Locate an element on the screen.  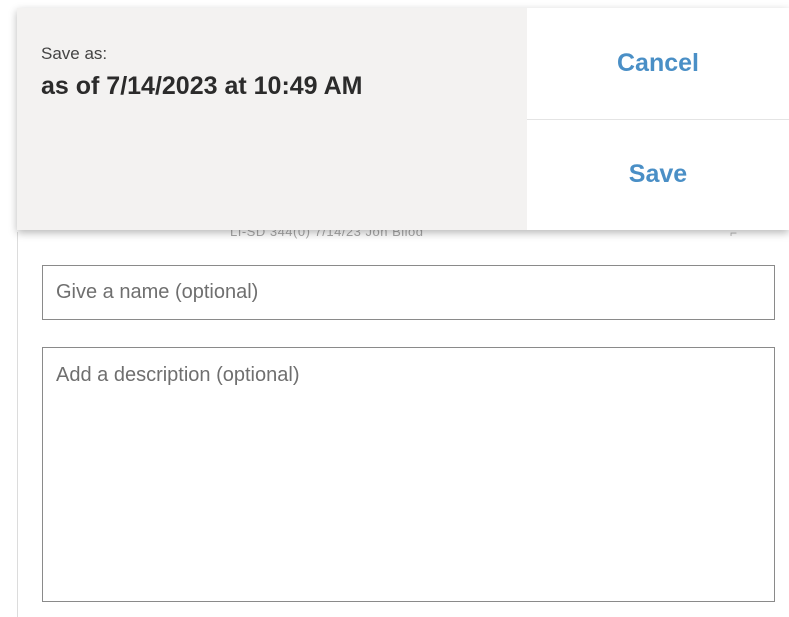
name-input is located at coordinates (408, 292).